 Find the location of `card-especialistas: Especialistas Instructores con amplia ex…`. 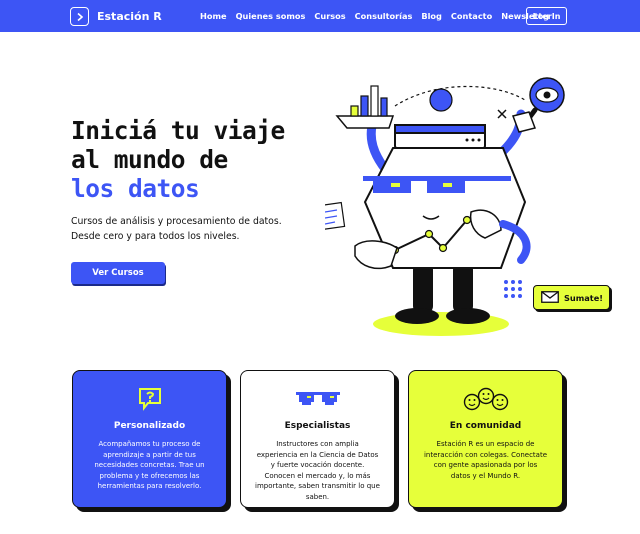

card-especialistas: Especialistas Instructores con amplia ex… is located at coordinates (317, 439).